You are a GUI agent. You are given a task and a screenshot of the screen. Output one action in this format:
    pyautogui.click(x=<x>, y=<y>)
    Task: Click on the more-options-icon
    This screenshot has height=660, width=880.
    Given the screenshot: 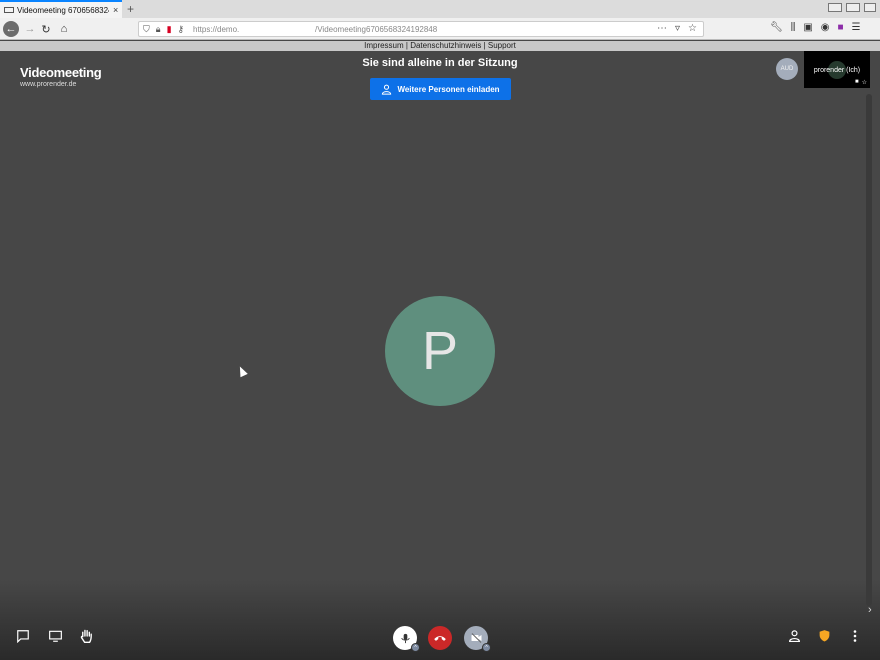 What is the action you would take?
    pyautogui.click(x=855, y=636)
    